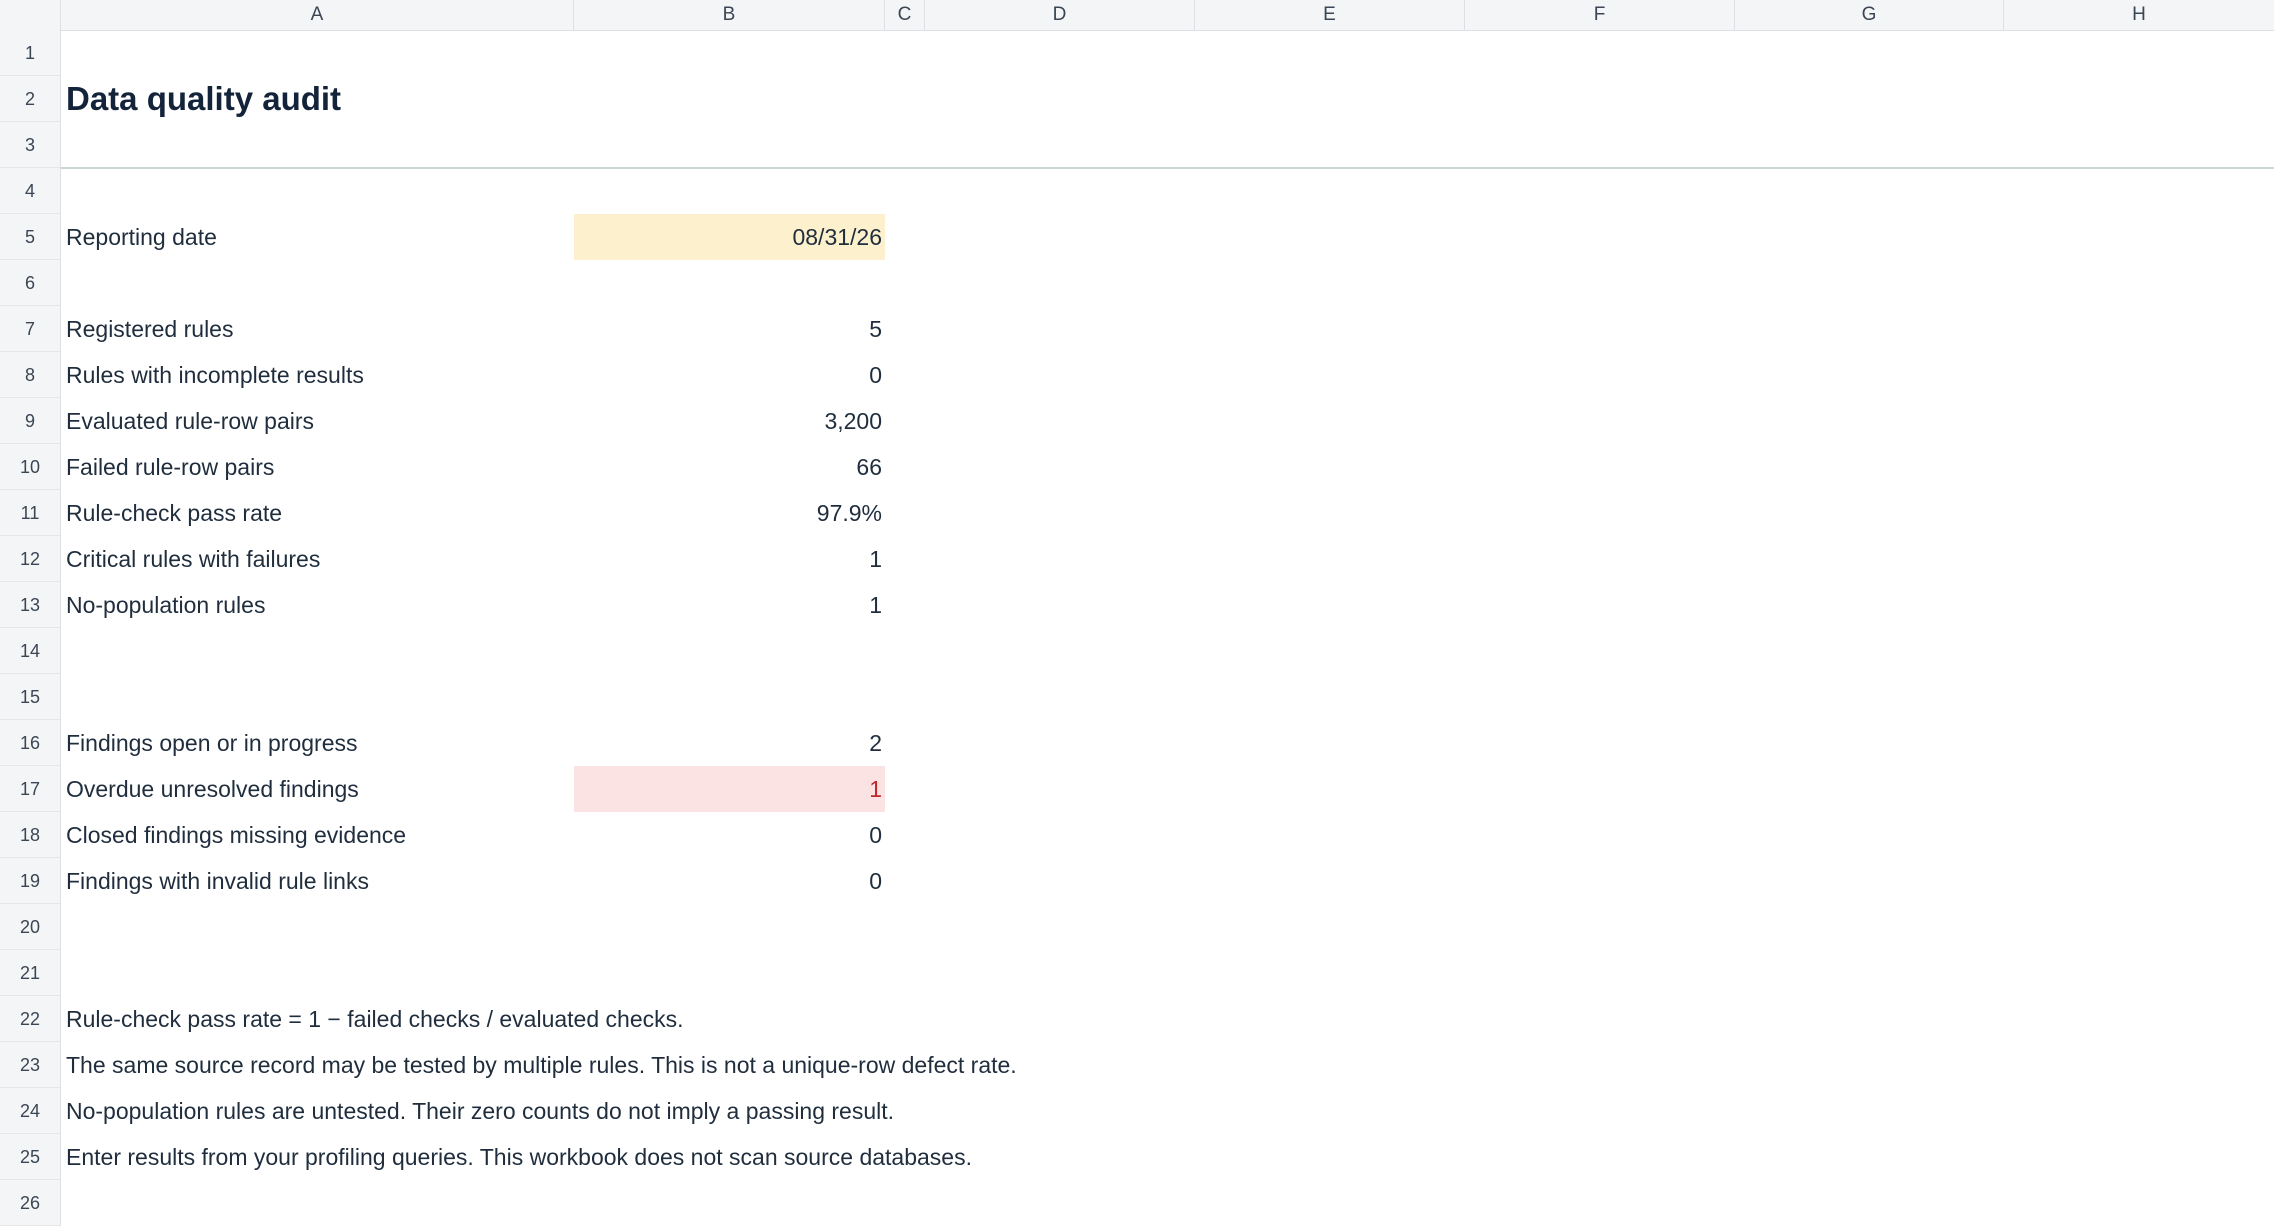  What do you see at coordinates (30, 559) in the screenshot?
I see `row-header: 12` at bounding box center [30, 559].